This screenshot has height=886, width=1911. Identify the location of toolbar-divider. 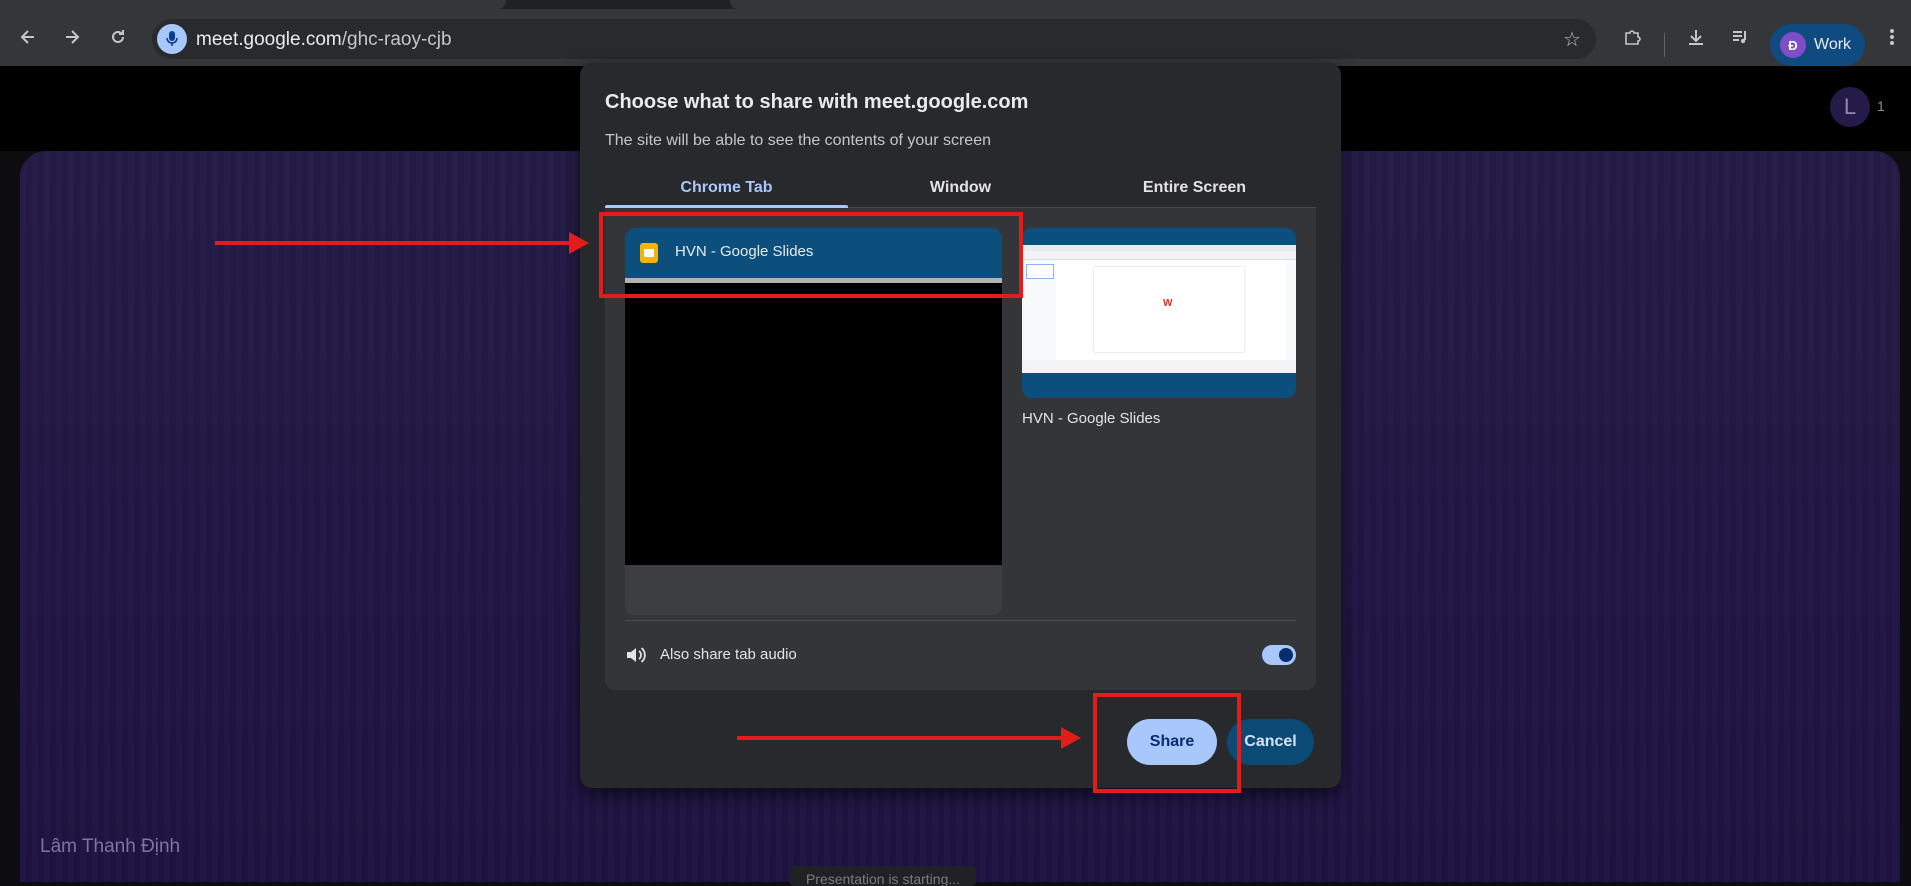
(1664, 45).